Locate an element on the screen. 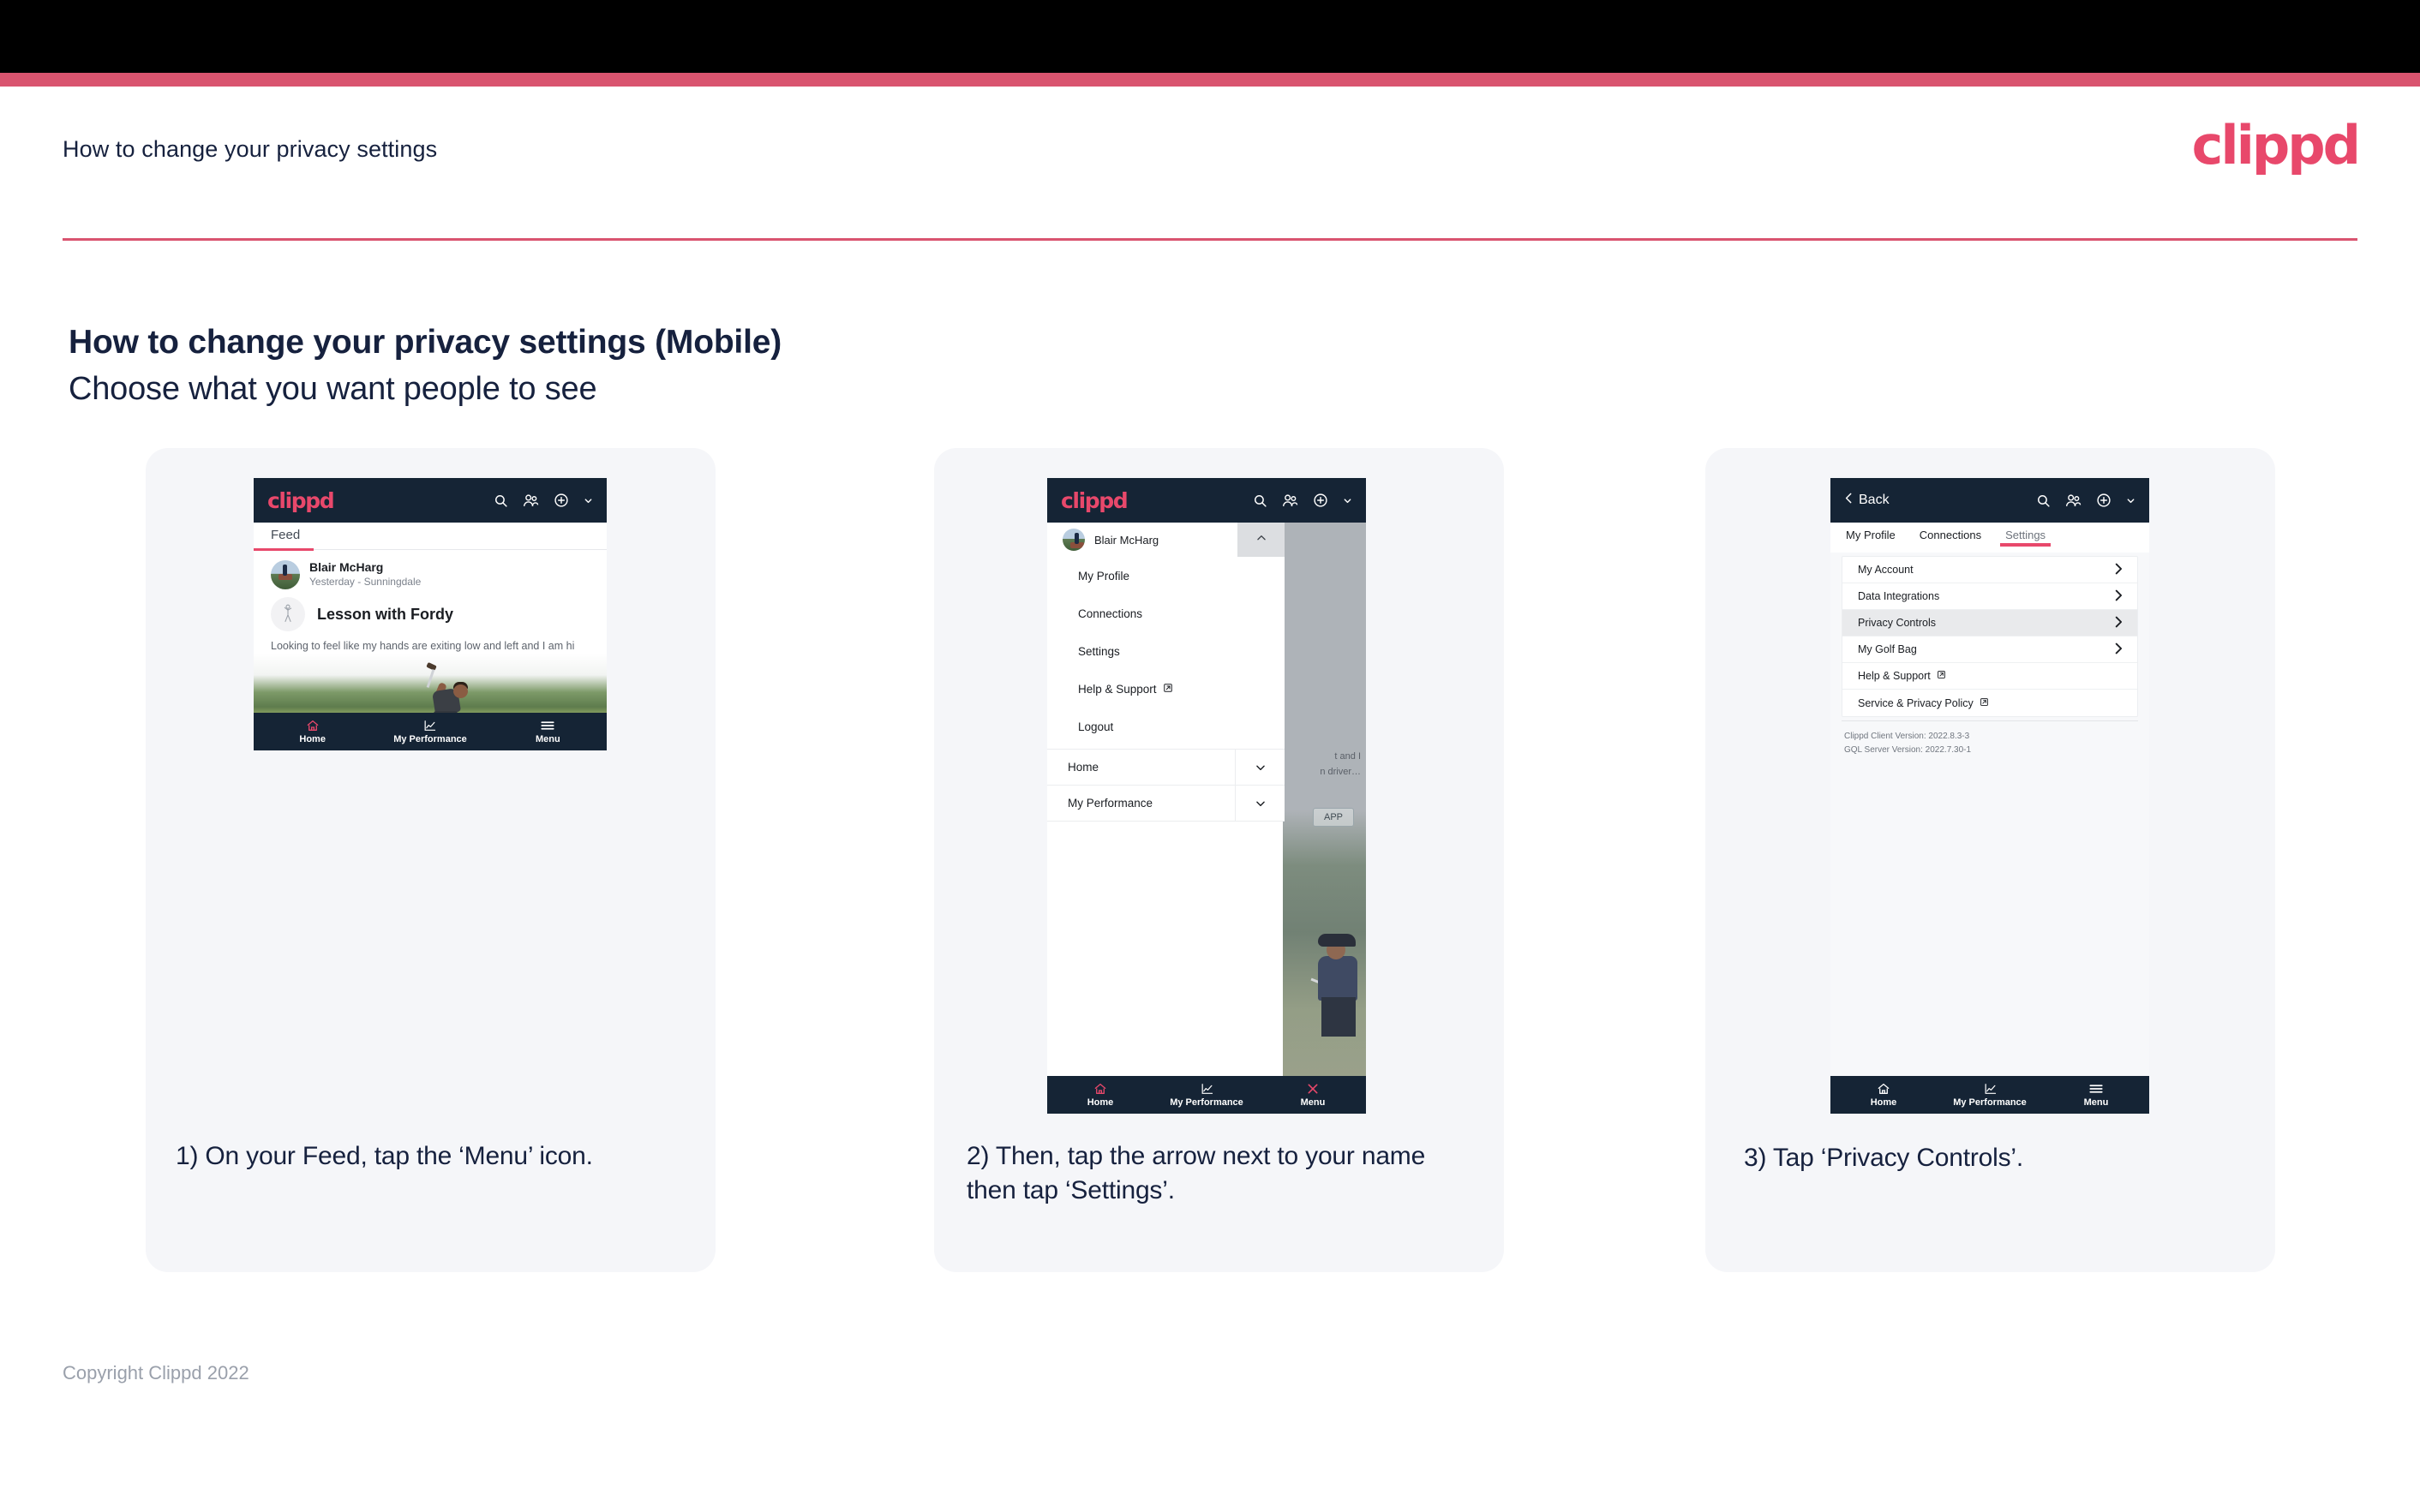  menu-section-label: My Performance is located at coordinates (1110, 803).